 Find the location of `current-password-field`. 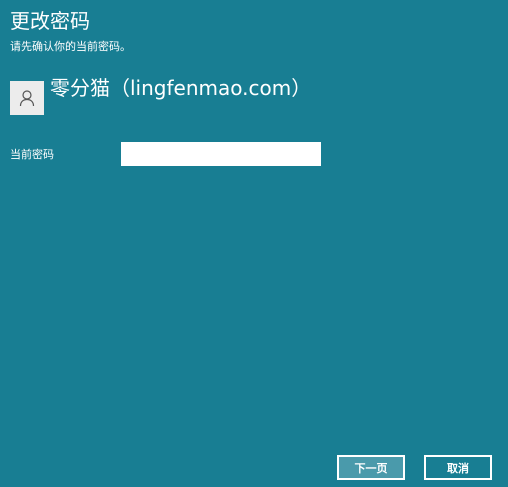

current-password-field is located at coordinates (221, 154).